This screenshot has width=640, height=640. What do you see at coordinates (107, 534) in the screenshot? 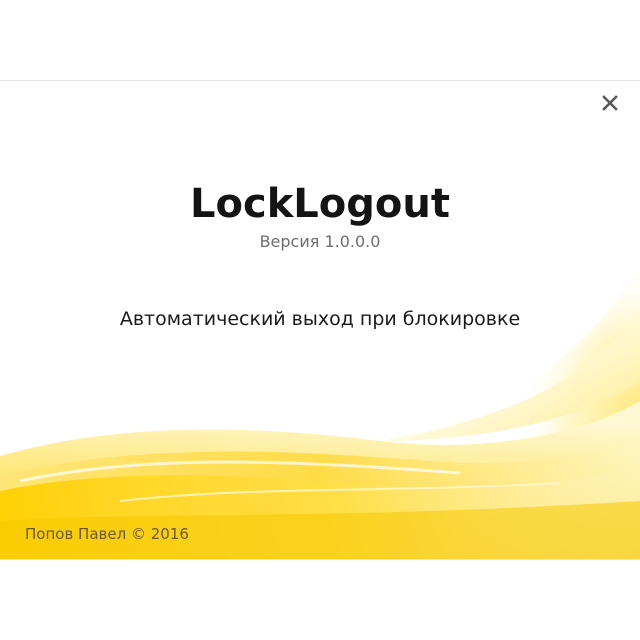
I see `copyright-text: Попов Павел © 2016` at bounding box center [107, 534].